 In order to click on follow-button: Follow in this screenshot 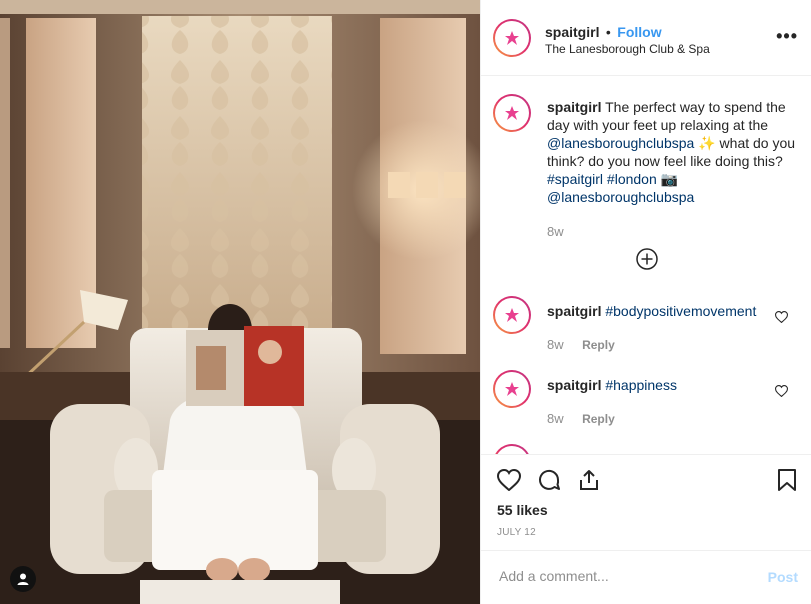, I will do `click(639, 32)`.